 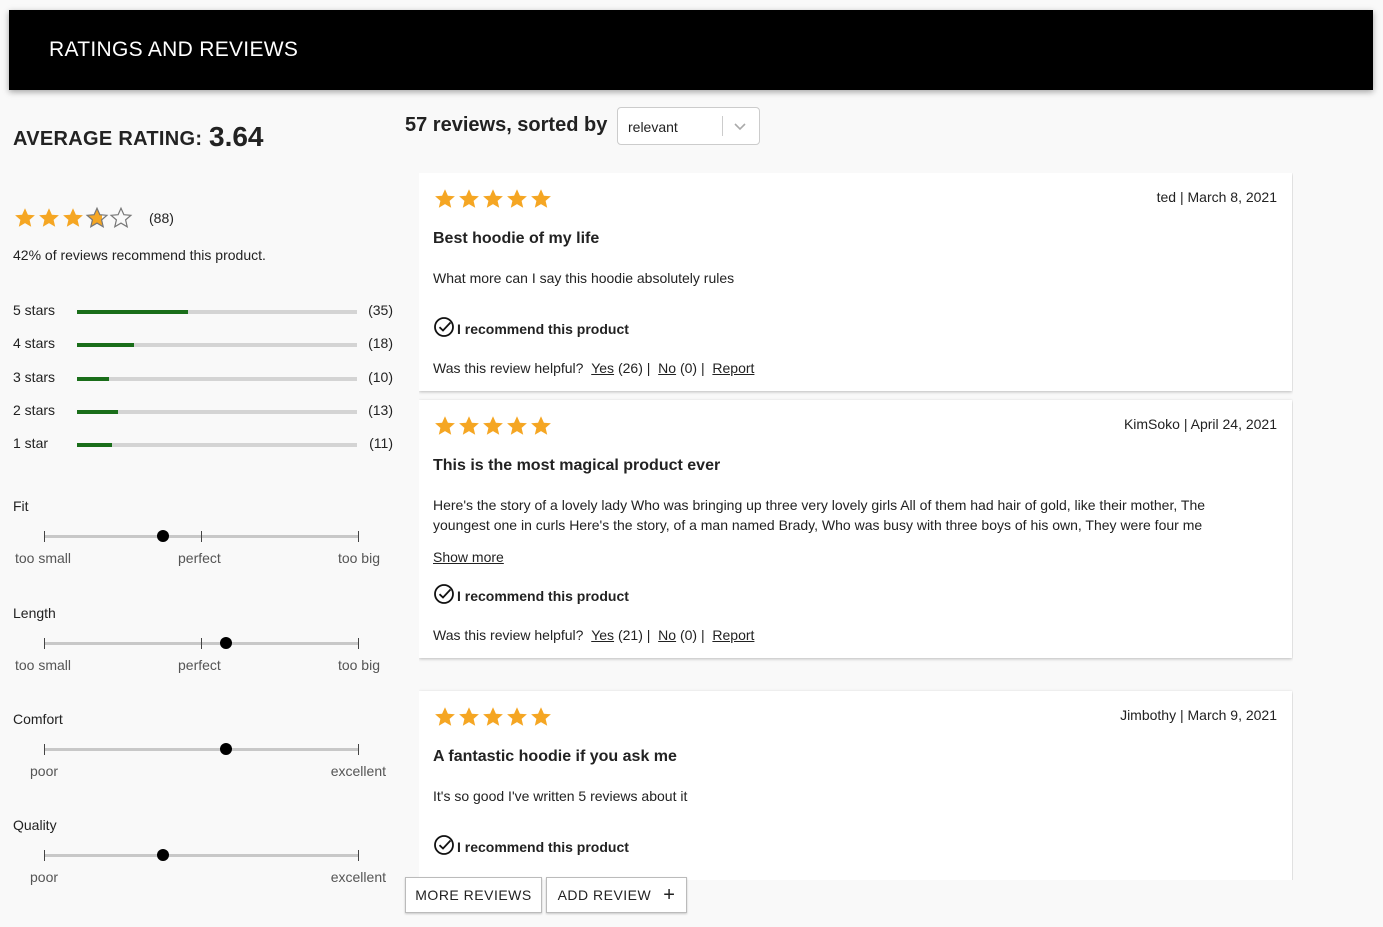 I want to click on recommend-percentage: 42% of reviews recommend this product., so click(x=139, y=255).